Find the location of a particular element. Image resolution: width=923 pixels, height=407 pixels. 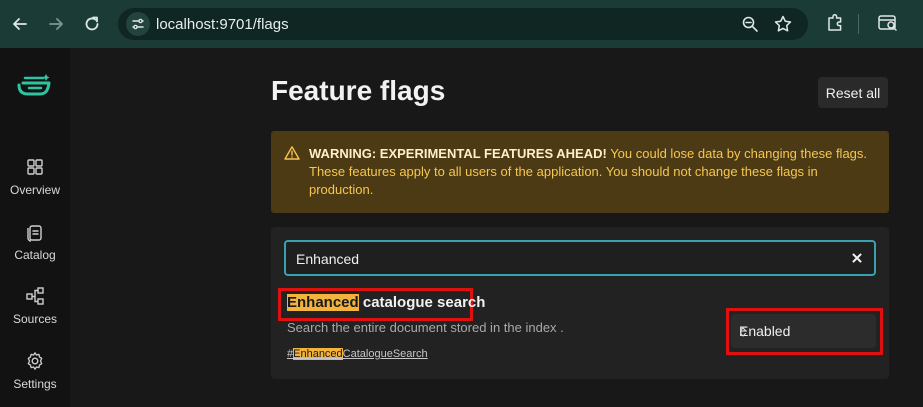

flag-search-field is located at coordinates (580, 258).